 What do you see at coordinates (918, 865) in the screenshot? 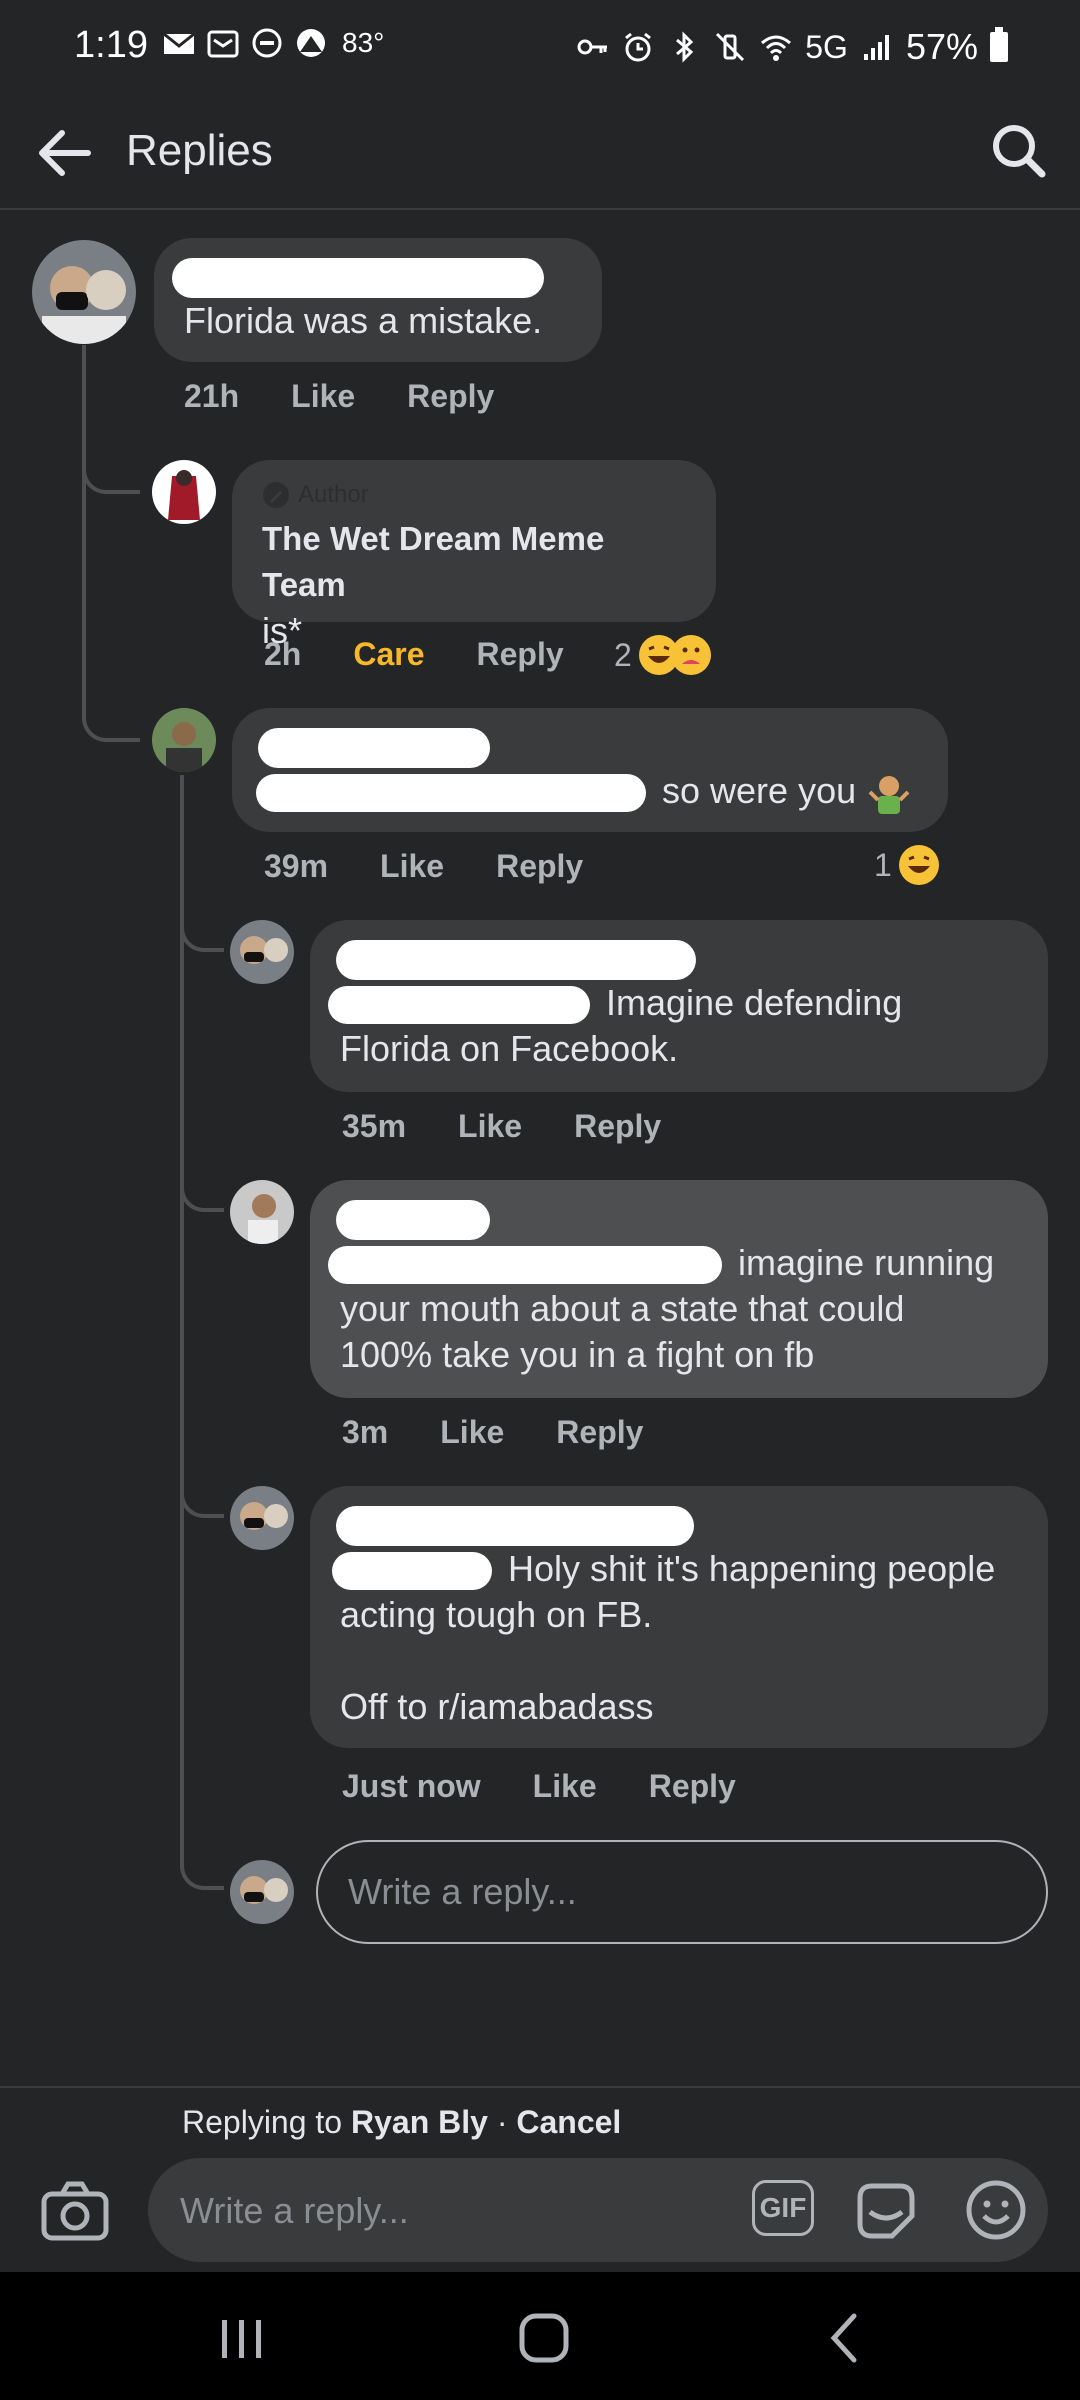
I see `haha-emoji-icon` at bounding box center [918, 865].